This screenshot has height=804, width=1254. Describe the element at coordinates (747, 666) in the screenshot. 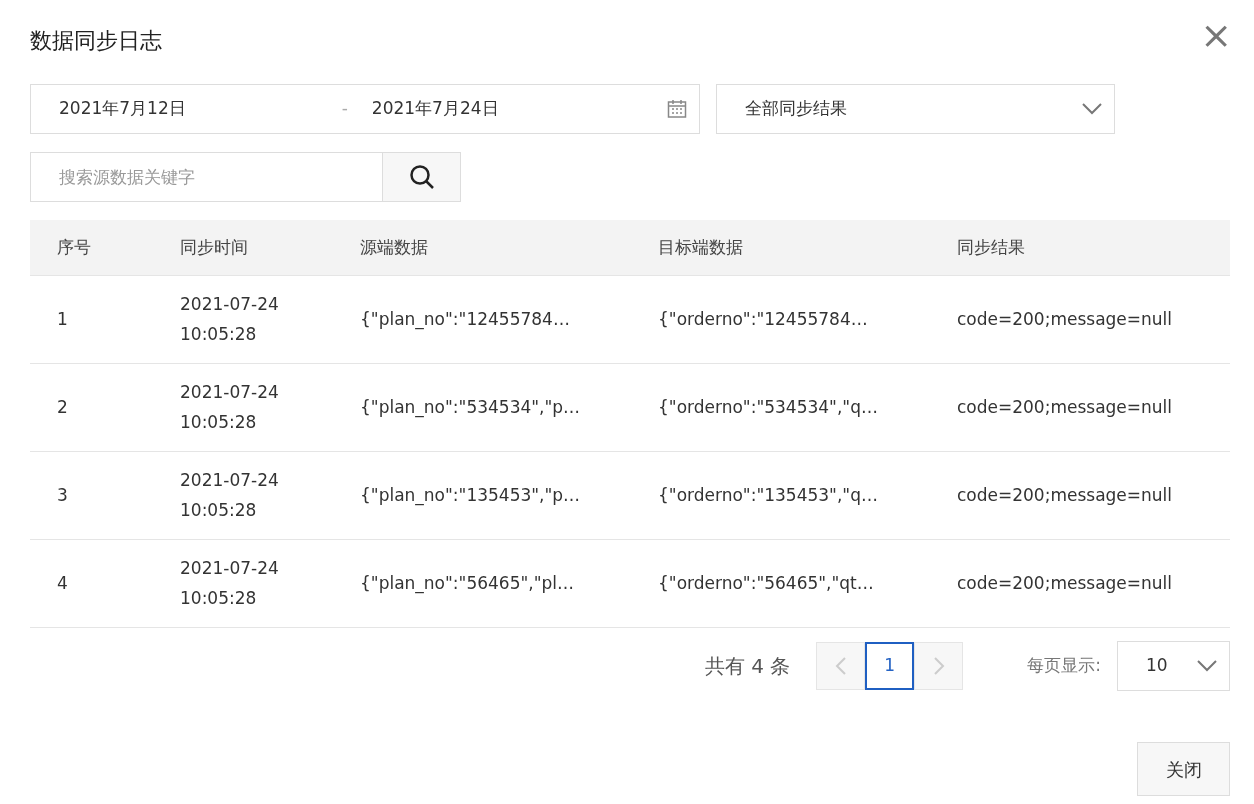

I see `total-count: 共有 4 条` at that location.